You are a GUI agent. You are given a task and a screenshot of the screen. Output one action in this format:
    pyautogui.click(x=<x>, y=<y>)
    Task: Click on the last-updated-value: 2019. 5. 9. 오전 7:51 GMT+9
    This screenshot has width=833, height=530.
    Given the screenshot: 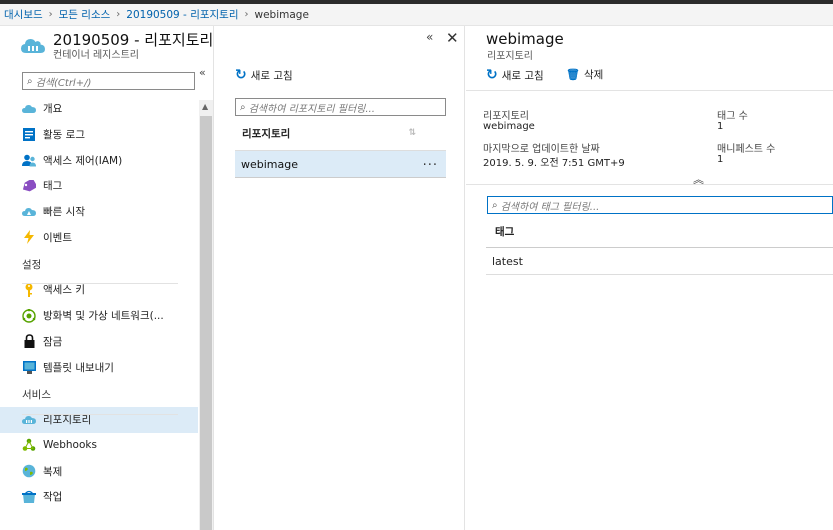 What is the action you would take?
    pyautogui.click(x=554, y=163)
    